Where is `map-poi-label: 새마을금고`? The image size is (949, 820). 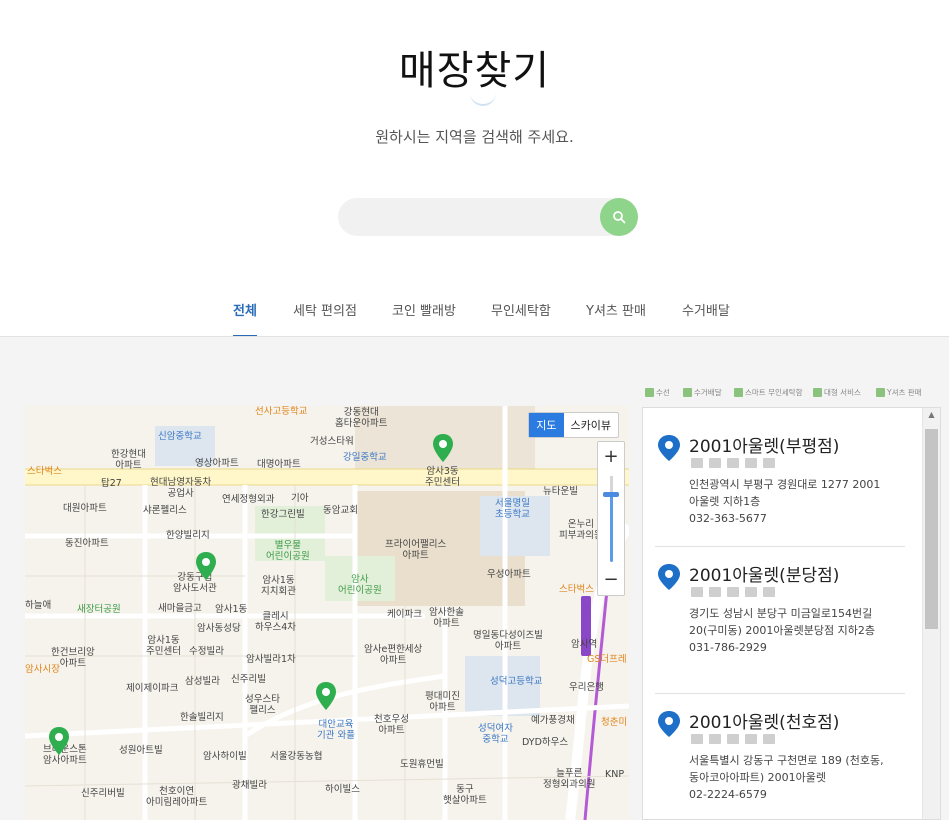
map-poi-label: 새마을금고 is located at coordinates (180, 608).